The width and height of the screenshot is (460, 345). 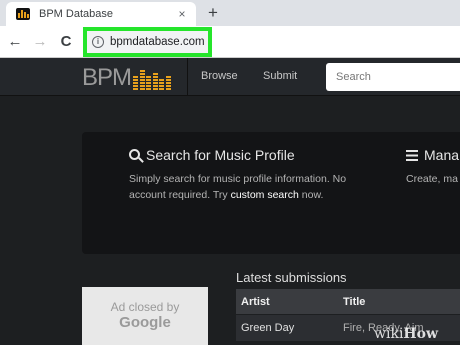 I want to click on site-info-icon: i, so click(x=98, y=42).